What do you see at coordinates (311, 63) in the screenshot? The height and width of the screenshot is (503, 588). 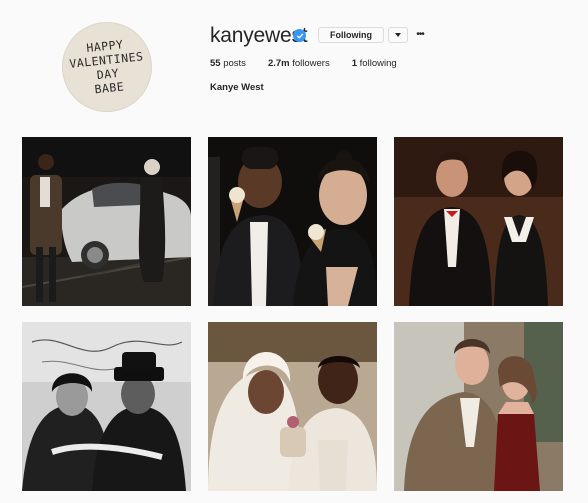 I see `followers-label: followers` at bounding box center [311, 63].